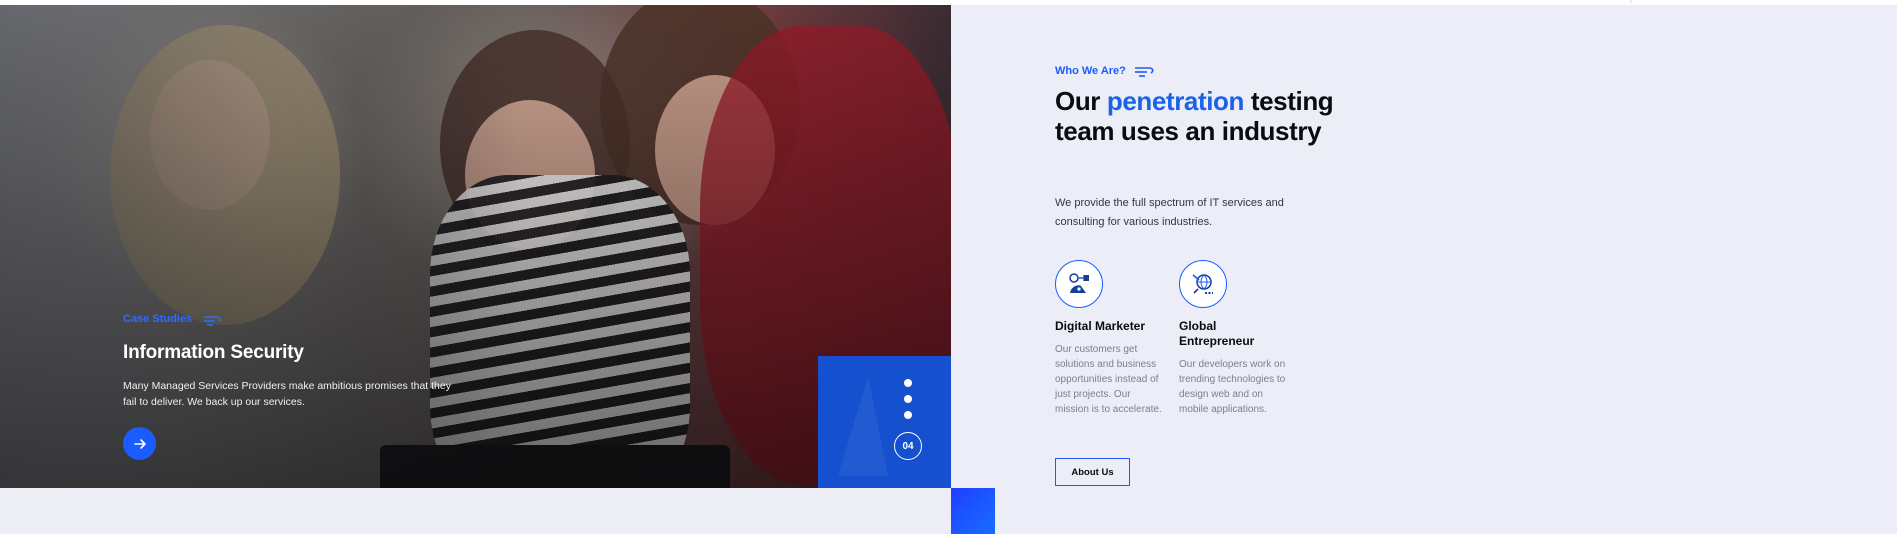 The image size is (1897, 534). Describe the element at coordinates (908, 446) in the screenshot. I see `slide-counter: 04` at that location.